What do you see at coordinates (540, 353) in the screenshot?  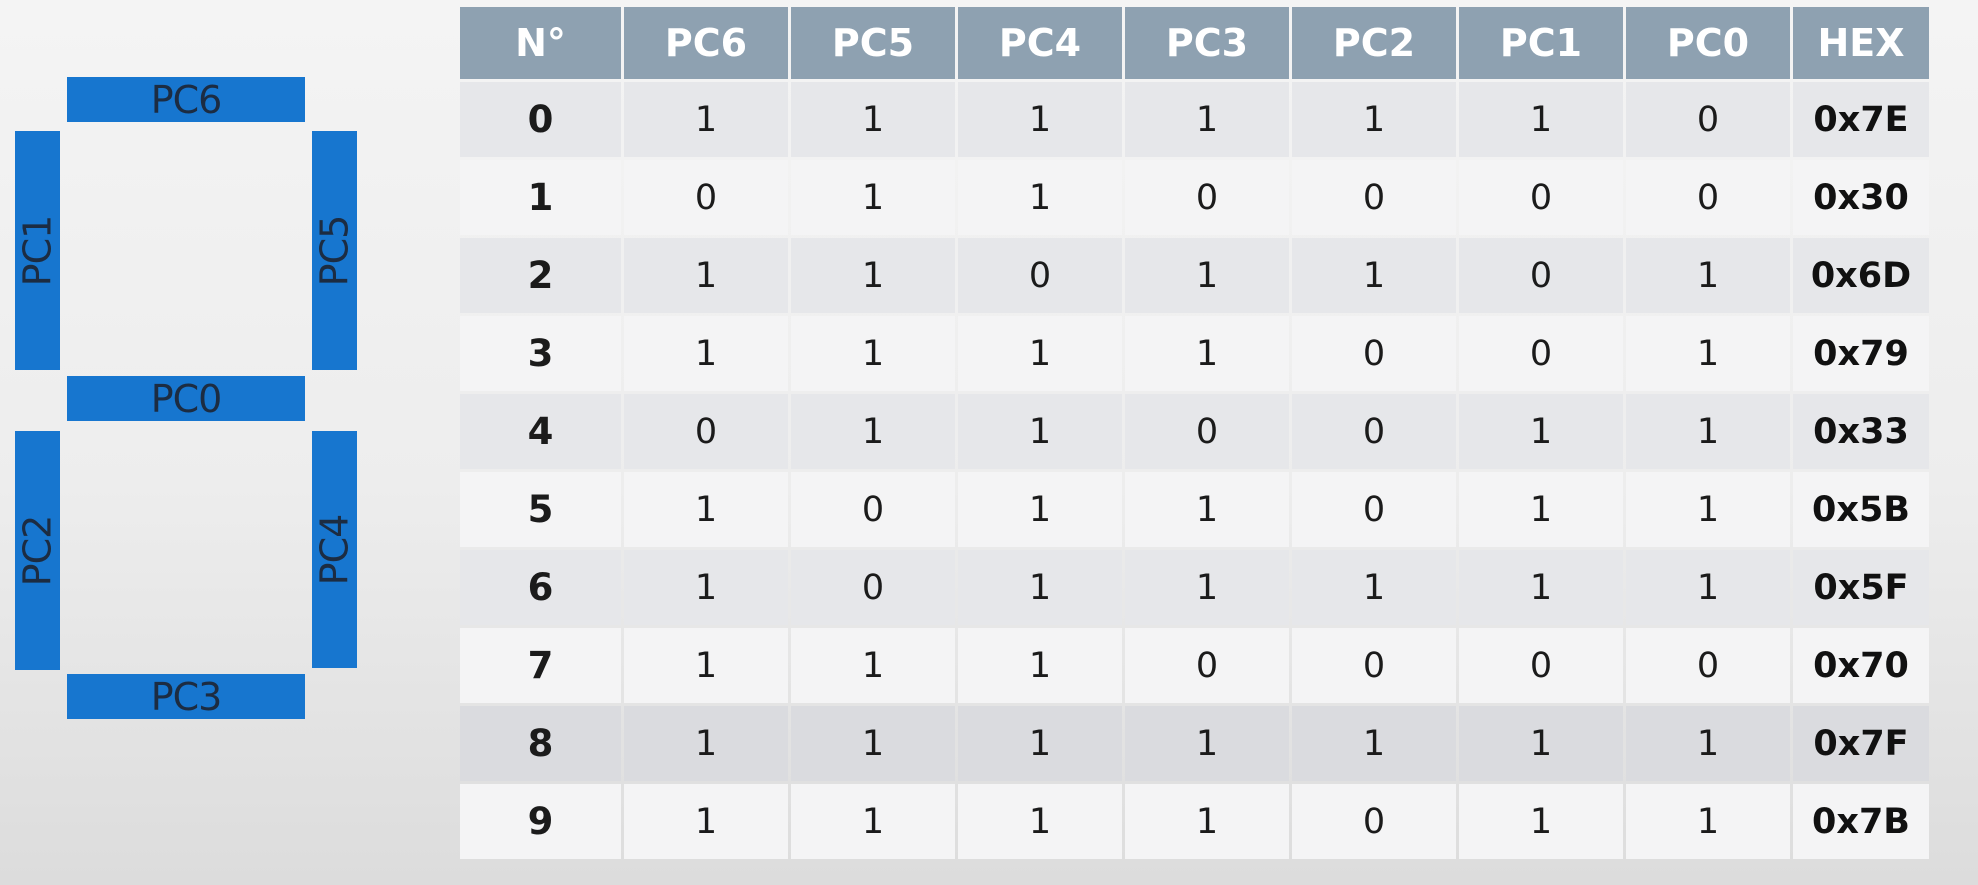 I see `digit-cell: 3` at bounding box center [540, 353].